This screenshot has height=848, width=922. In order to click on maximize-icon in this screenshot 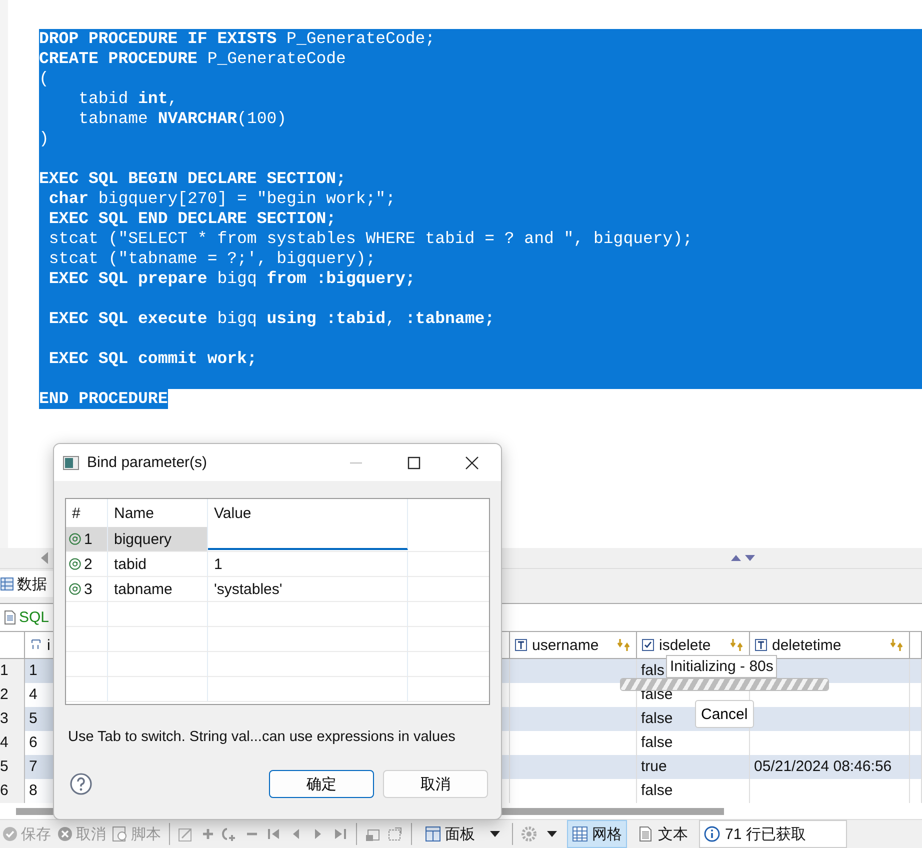, I will do `click(414, 463)`.